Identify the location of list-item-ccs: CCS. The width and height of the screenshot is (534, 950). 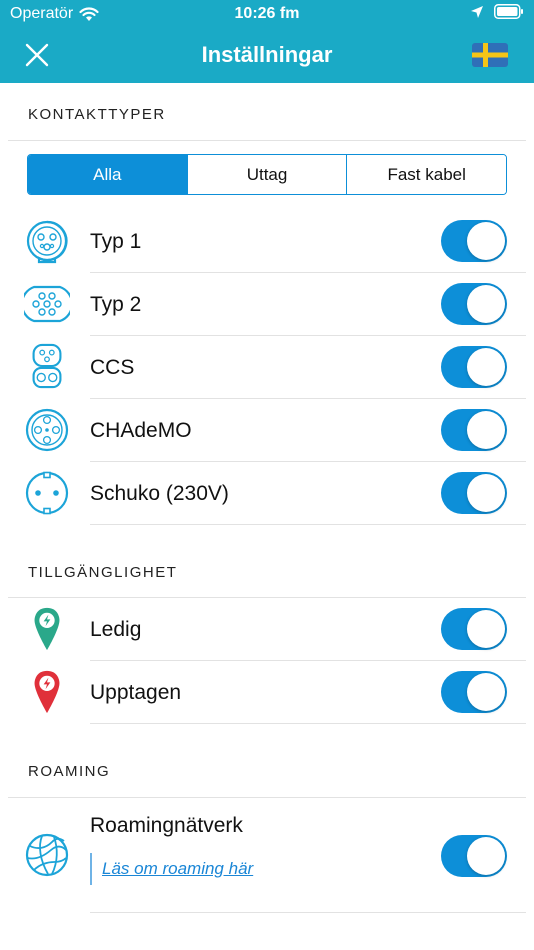
(267, 367).